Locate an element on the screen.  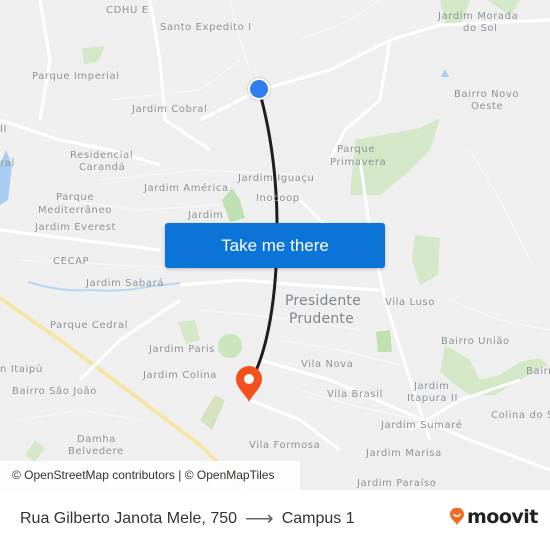
map-label: Jardim Sumaré is located at coordinates (422, 425).